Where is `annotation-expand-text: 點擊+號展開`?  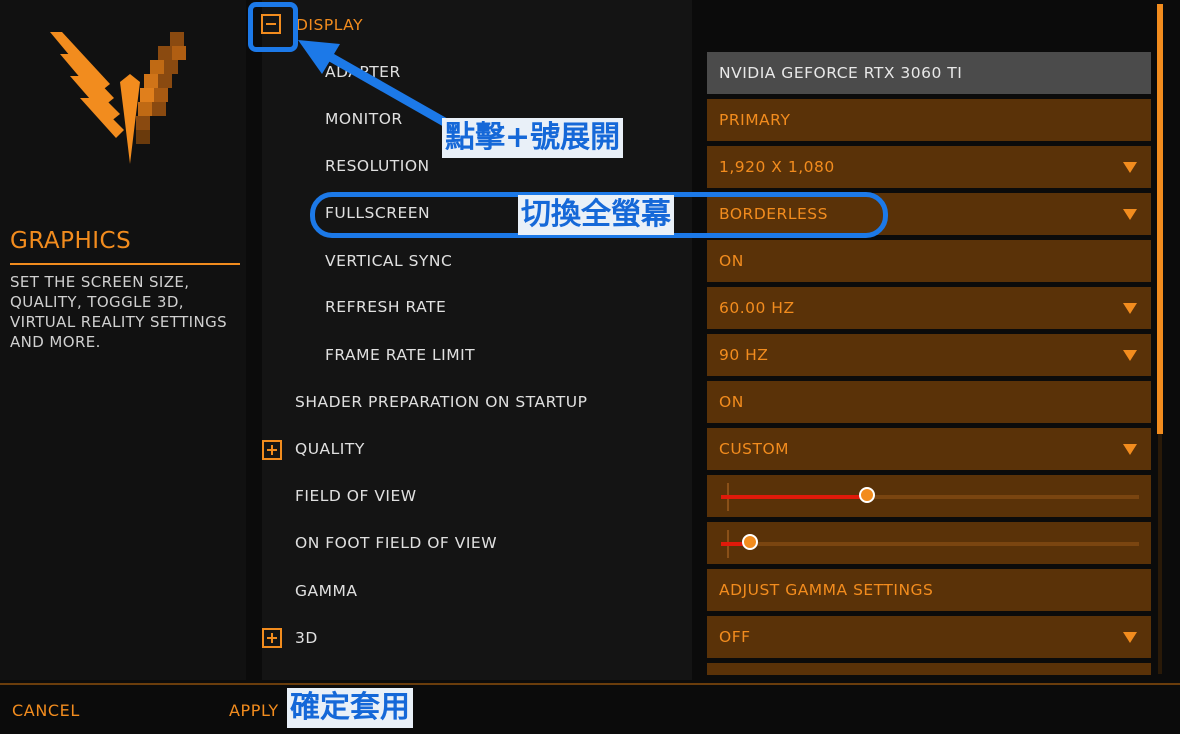
annotation-expand-text: 點擊+號展開 is located at coordinates (533, 138).